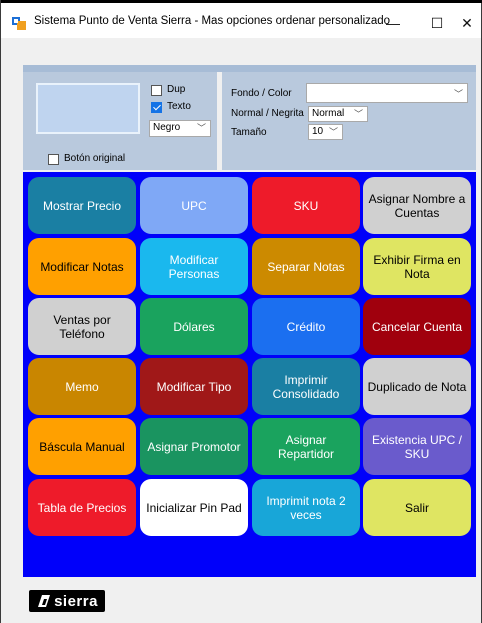 This screenshot has width=482, height=623. Describe the element at coordinates (194, 507) in the screenshot. I see `action-button-inicializar-pin-pad: Inicializar Pin Pad` at that location.